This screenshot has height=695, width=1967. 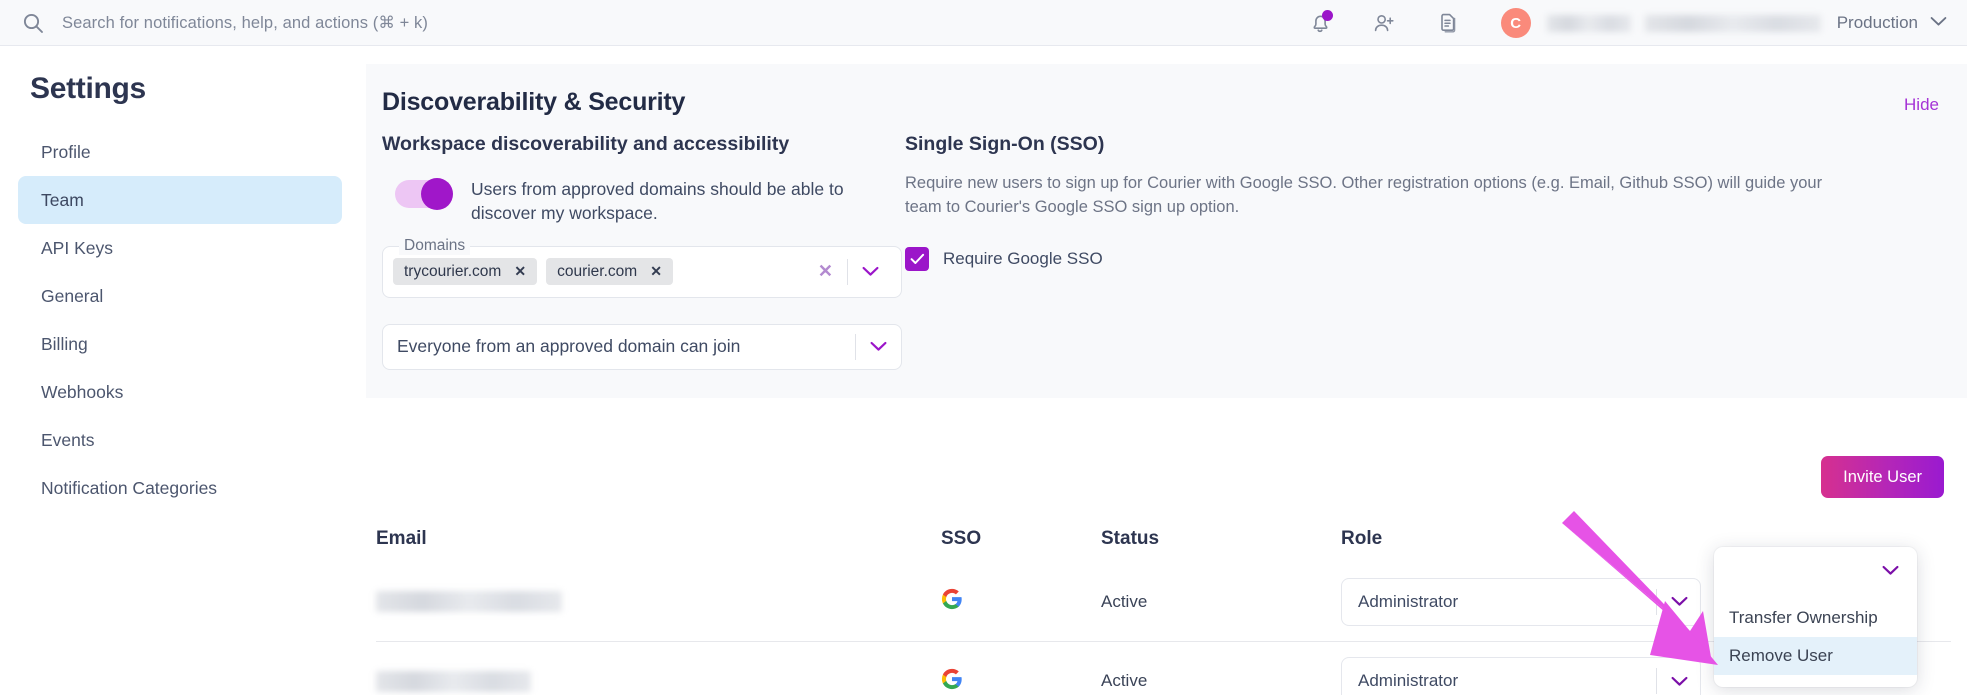 I want to click on column-header-status: Status, so click(x=1130, y=538).